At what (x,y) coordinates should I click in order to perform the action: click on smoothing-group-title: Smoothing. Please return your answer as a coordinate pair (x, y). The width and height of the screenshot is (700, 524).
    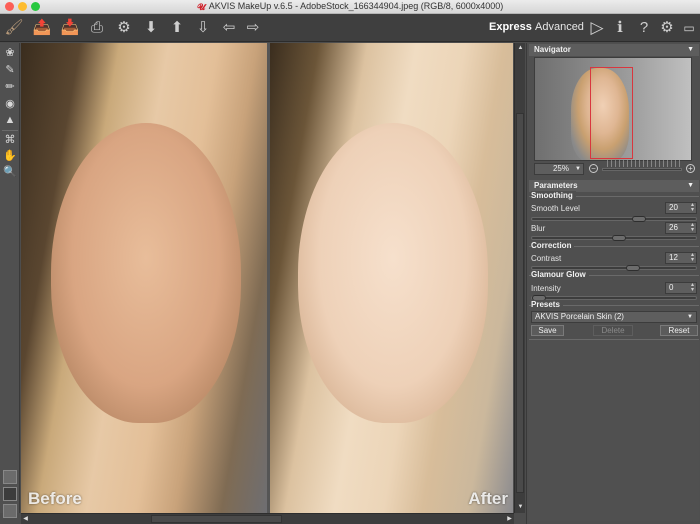
    Looking at the image, I should click on (553, 195).